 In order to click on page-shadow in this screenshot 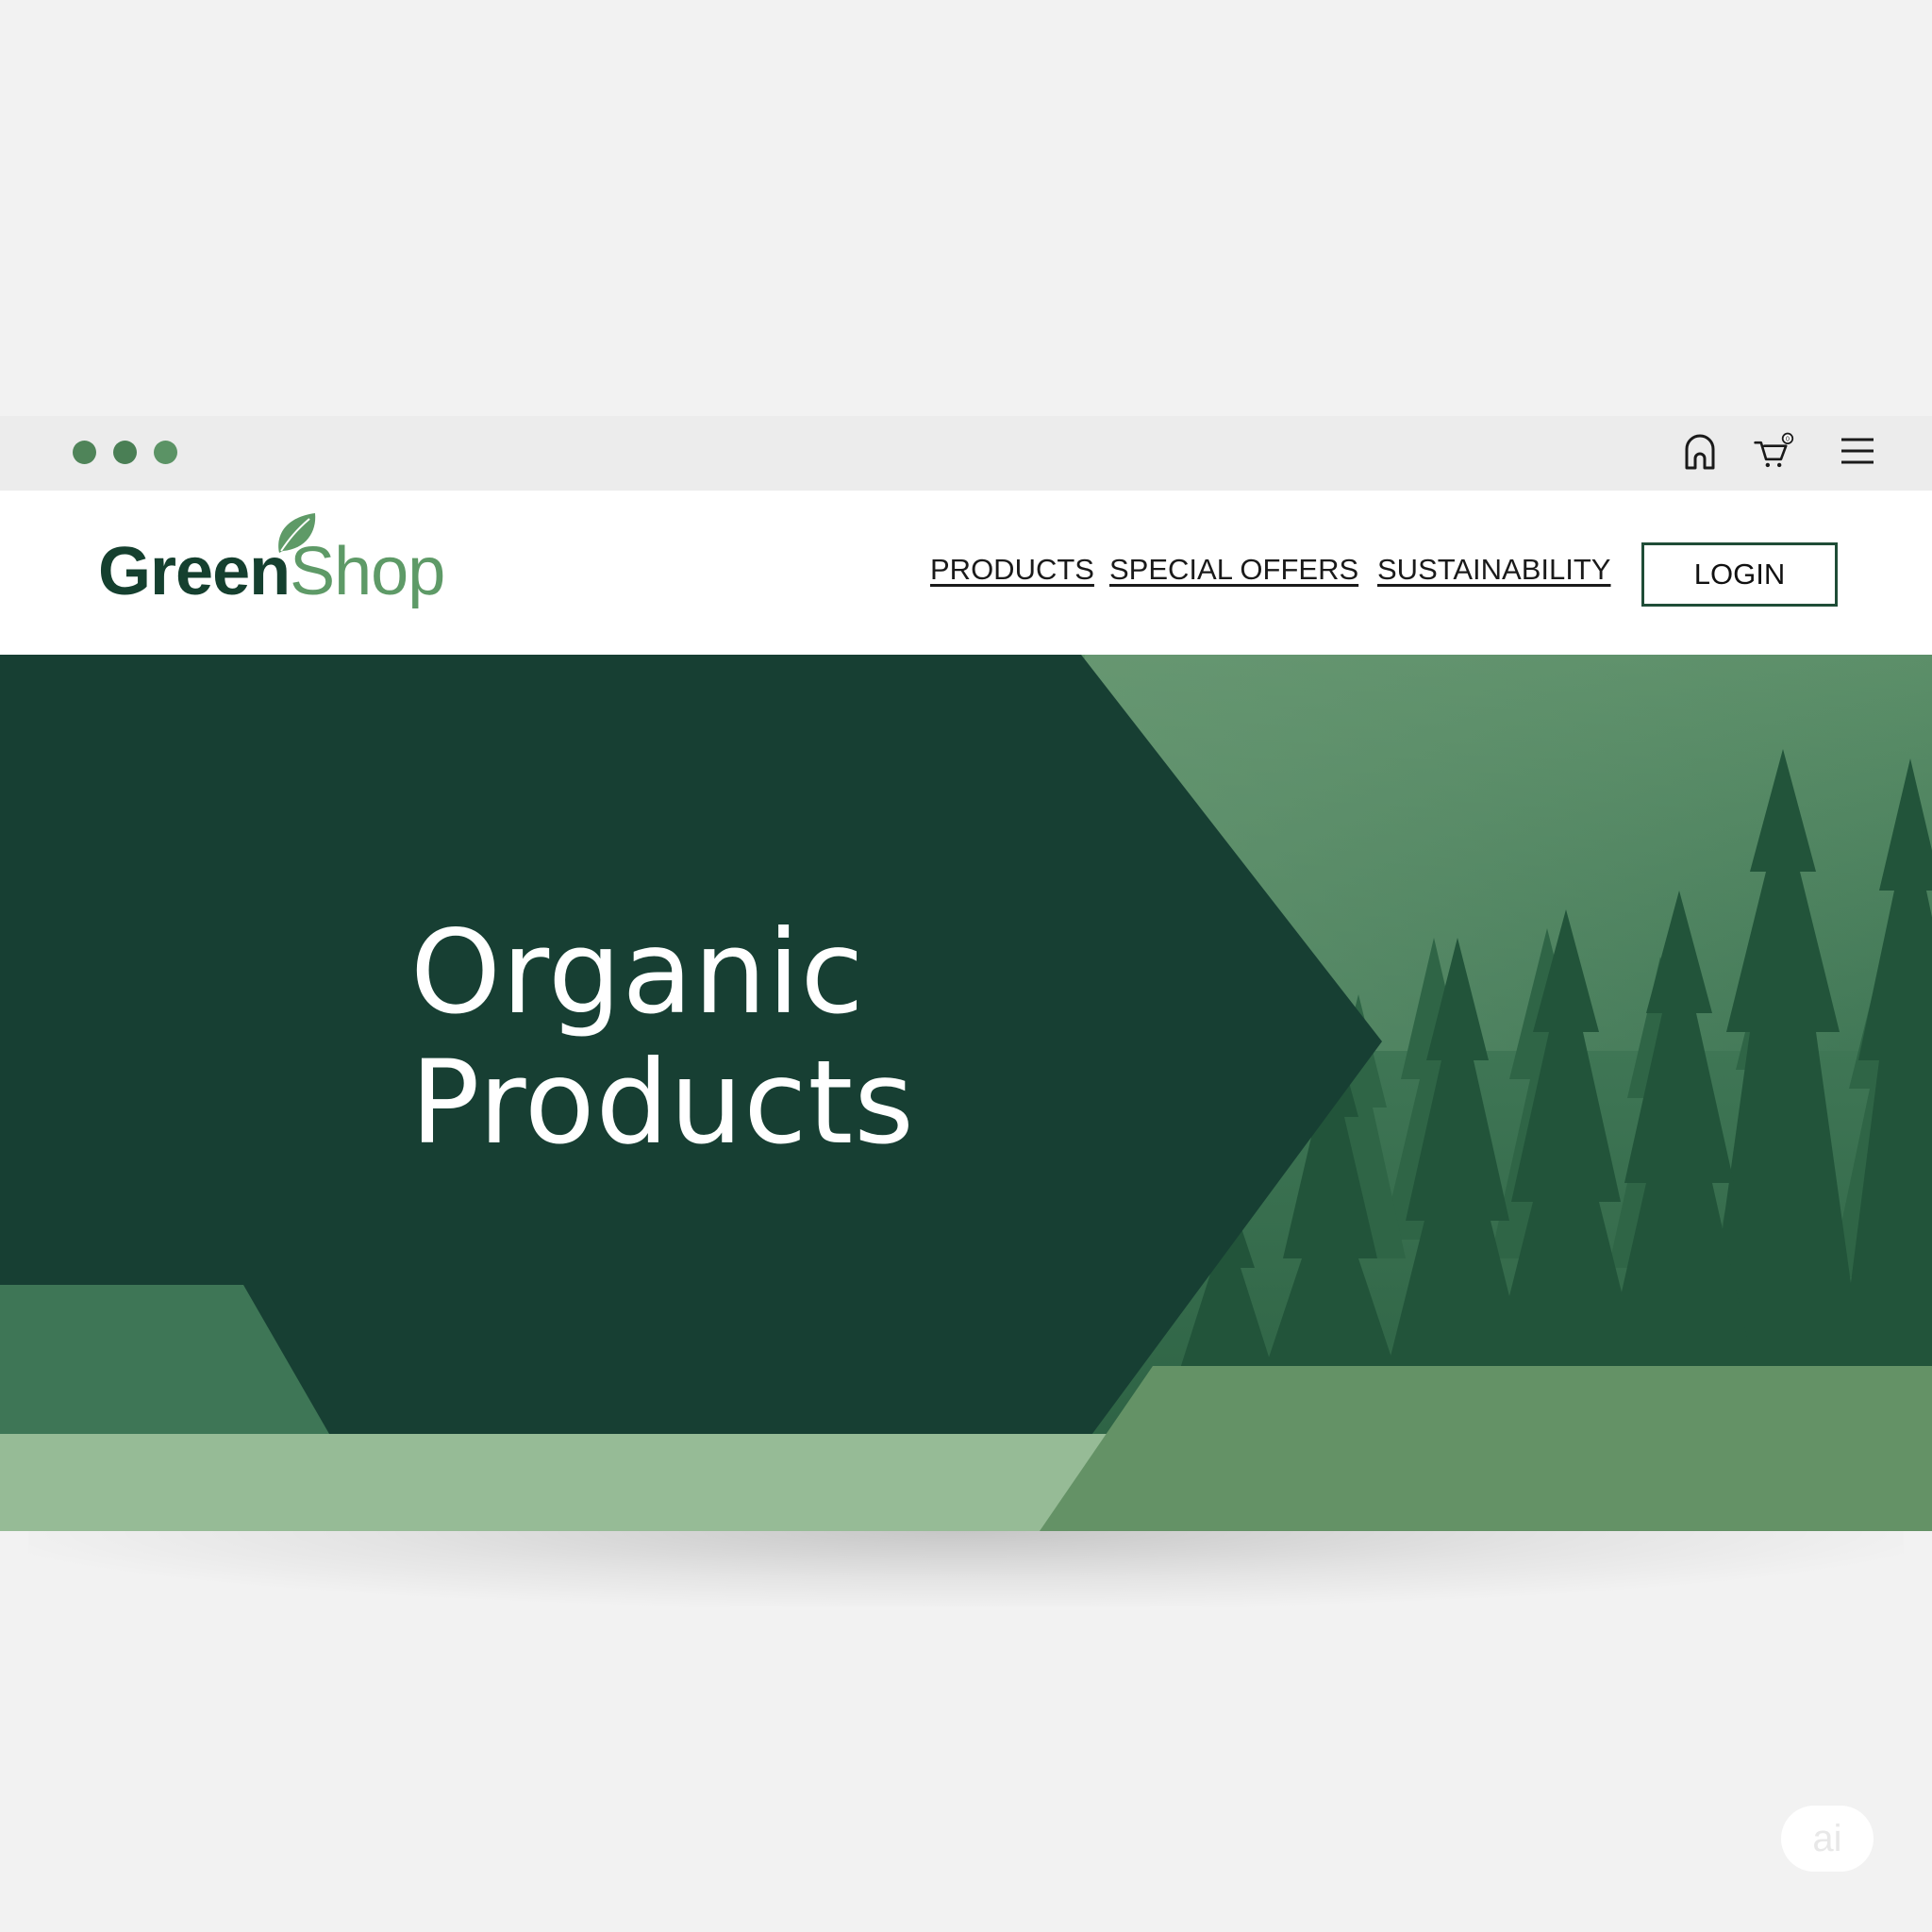, I will do `click(966, 1569)`.